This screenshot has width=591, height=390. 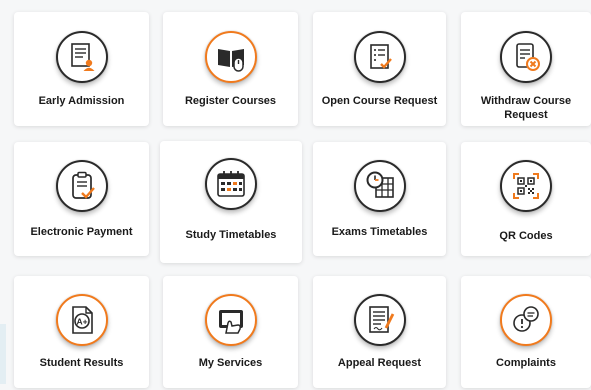 What do you see at coordinates (81, 57) in the screenshot?
I see `admission-form-icon` at bounding box center [81, 57].